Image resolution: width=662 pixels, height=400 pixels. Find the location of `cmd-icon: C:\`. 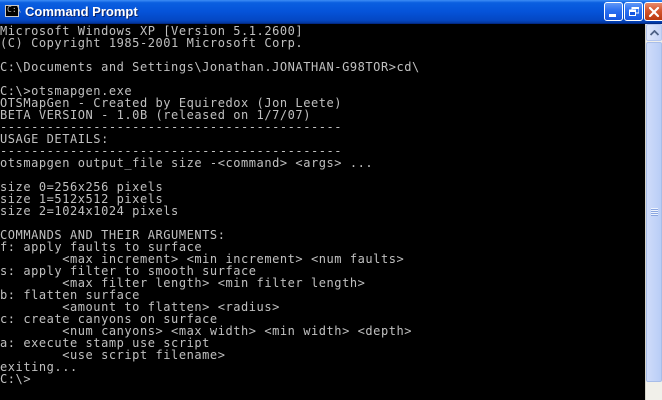

cmd-icon: C:\ is located at coordinates (13, 11).